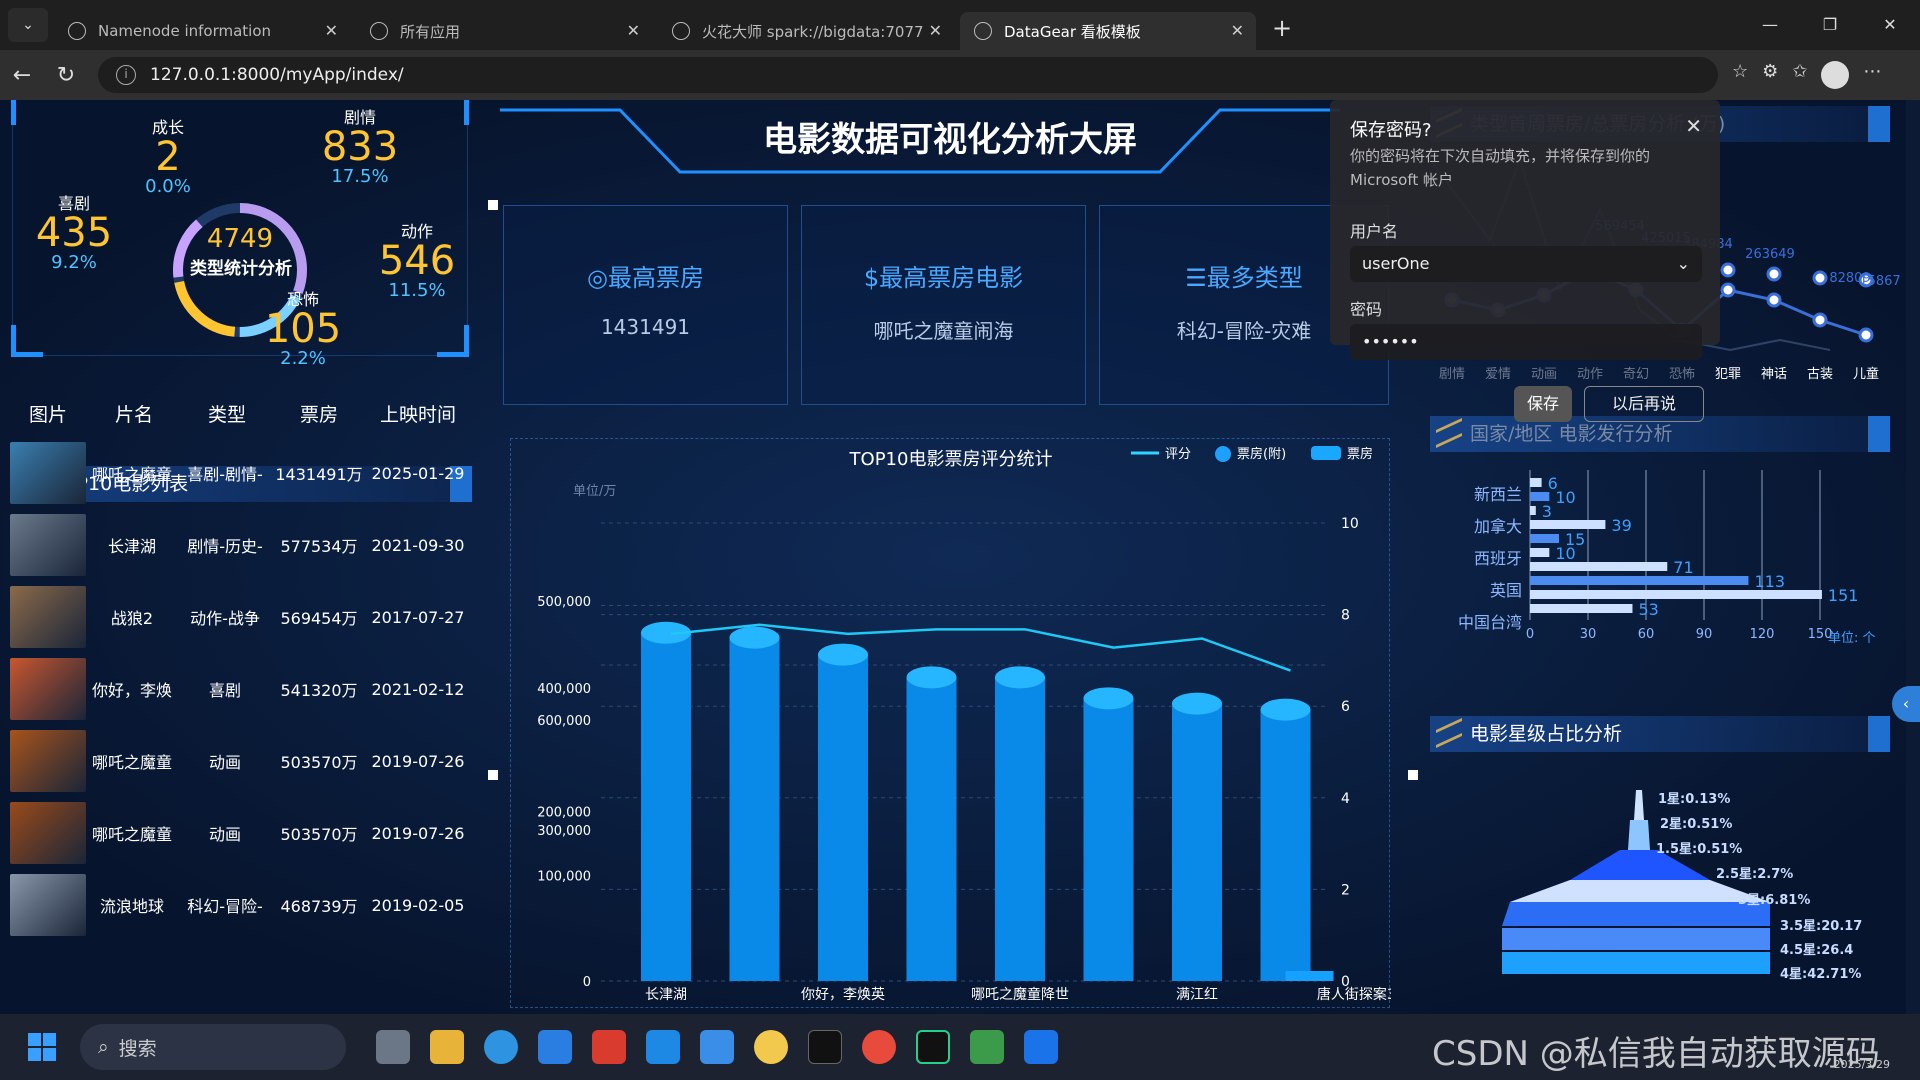 The image size is (1920, 1080). Describe the element at coordinates (1526, 264) in the screenshot. I see `username-select: userOne ⌄` at that location.